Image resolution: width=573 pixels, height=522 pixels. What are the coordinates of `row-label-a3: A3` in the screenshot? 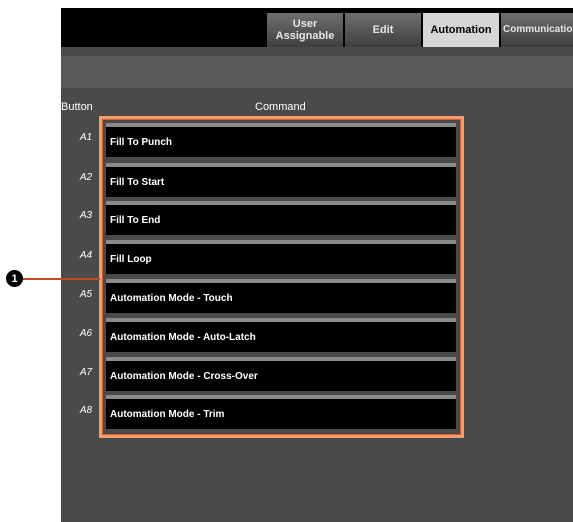 It's located at (86, 215).